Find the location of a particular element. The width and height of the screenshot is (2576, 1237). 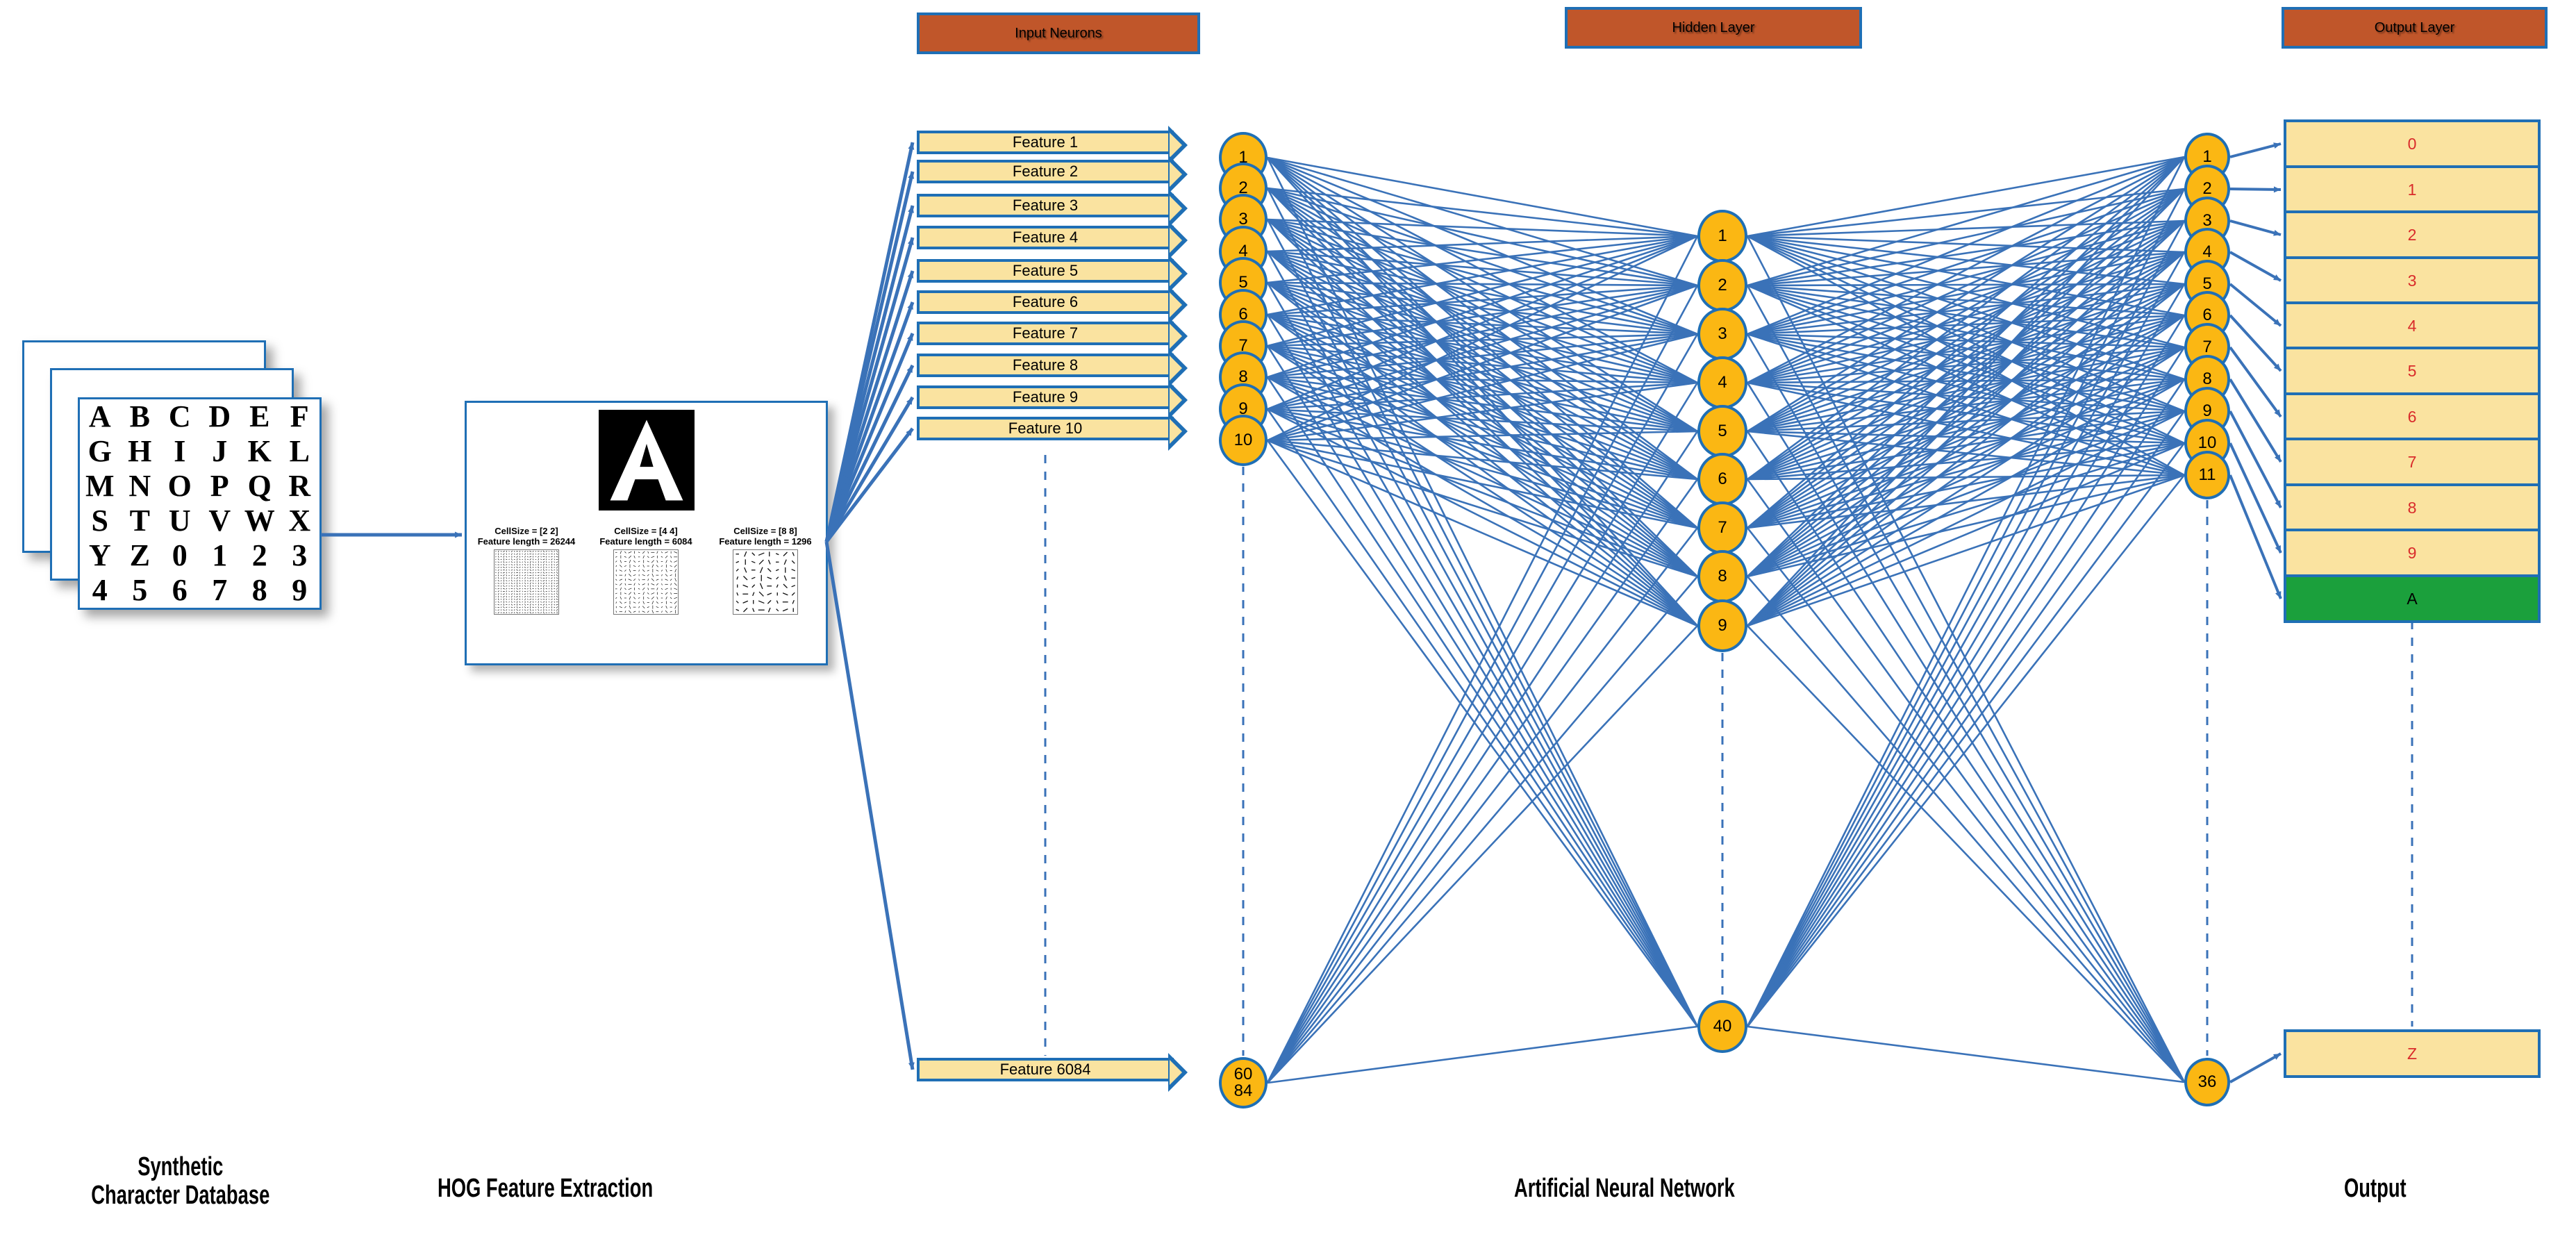

output-box: 7 is located at coordinates (2412, 462).